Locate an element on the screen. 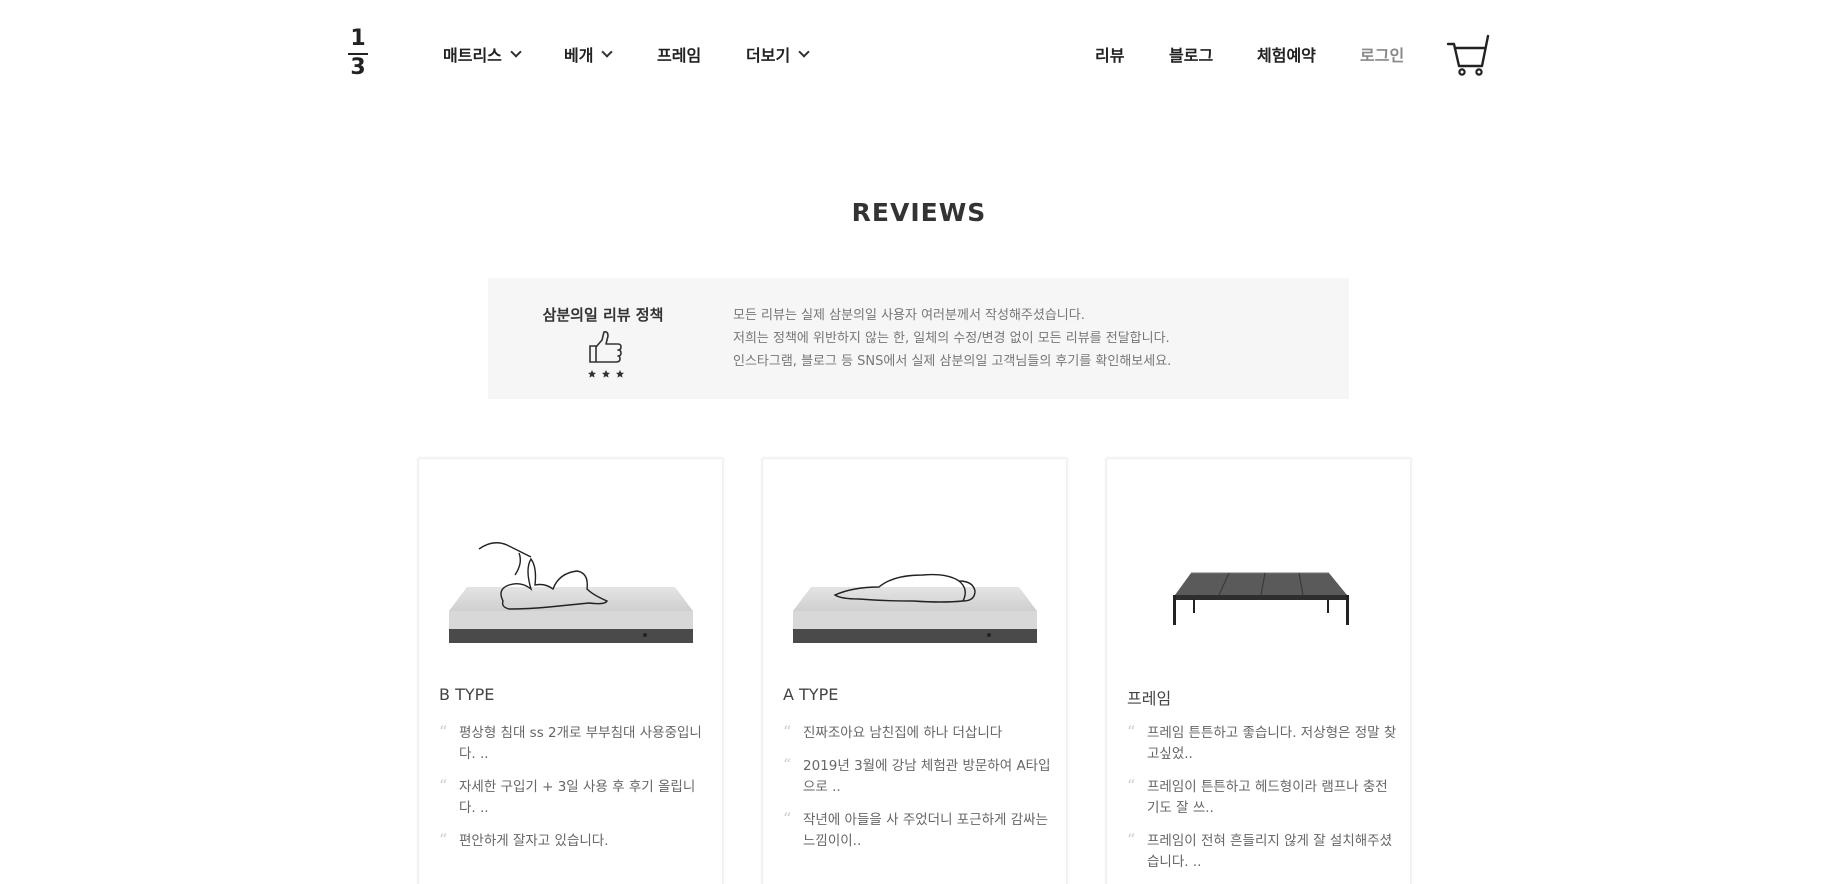  review-item: “ 프레임이 튼튼하고 헤드형이라 램프나 충전기도 잘 쓰.. is located at coordinates (1262, 797).